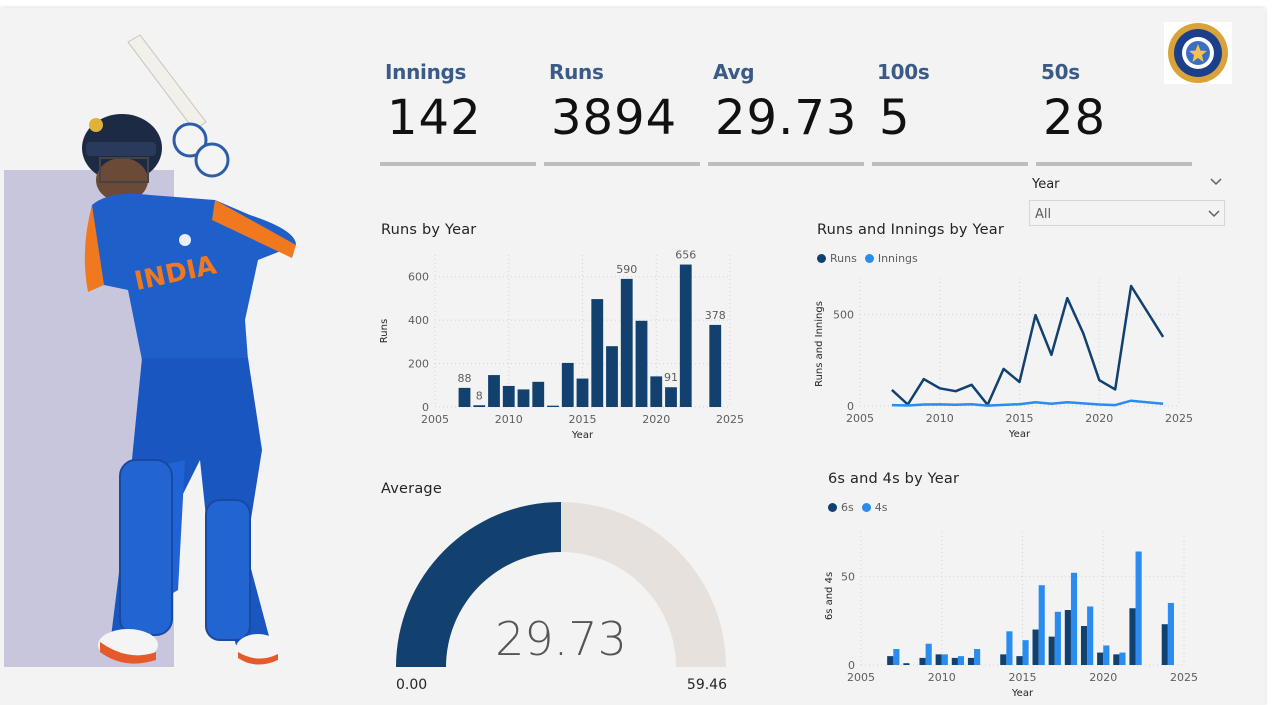  What do you see at coordinates (847, 507) in the screenshot?
I see `legend-label: 6s` at bounding box center [847, 507].